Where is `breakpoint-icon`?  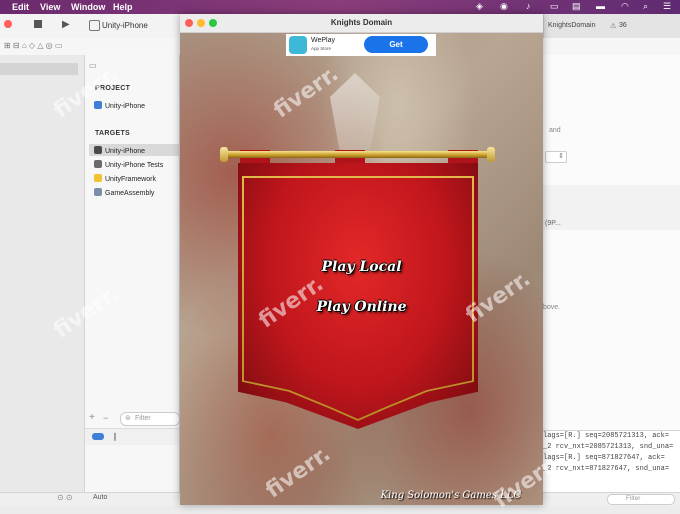
breakpoint-icon is located at coordinates (98, 436).